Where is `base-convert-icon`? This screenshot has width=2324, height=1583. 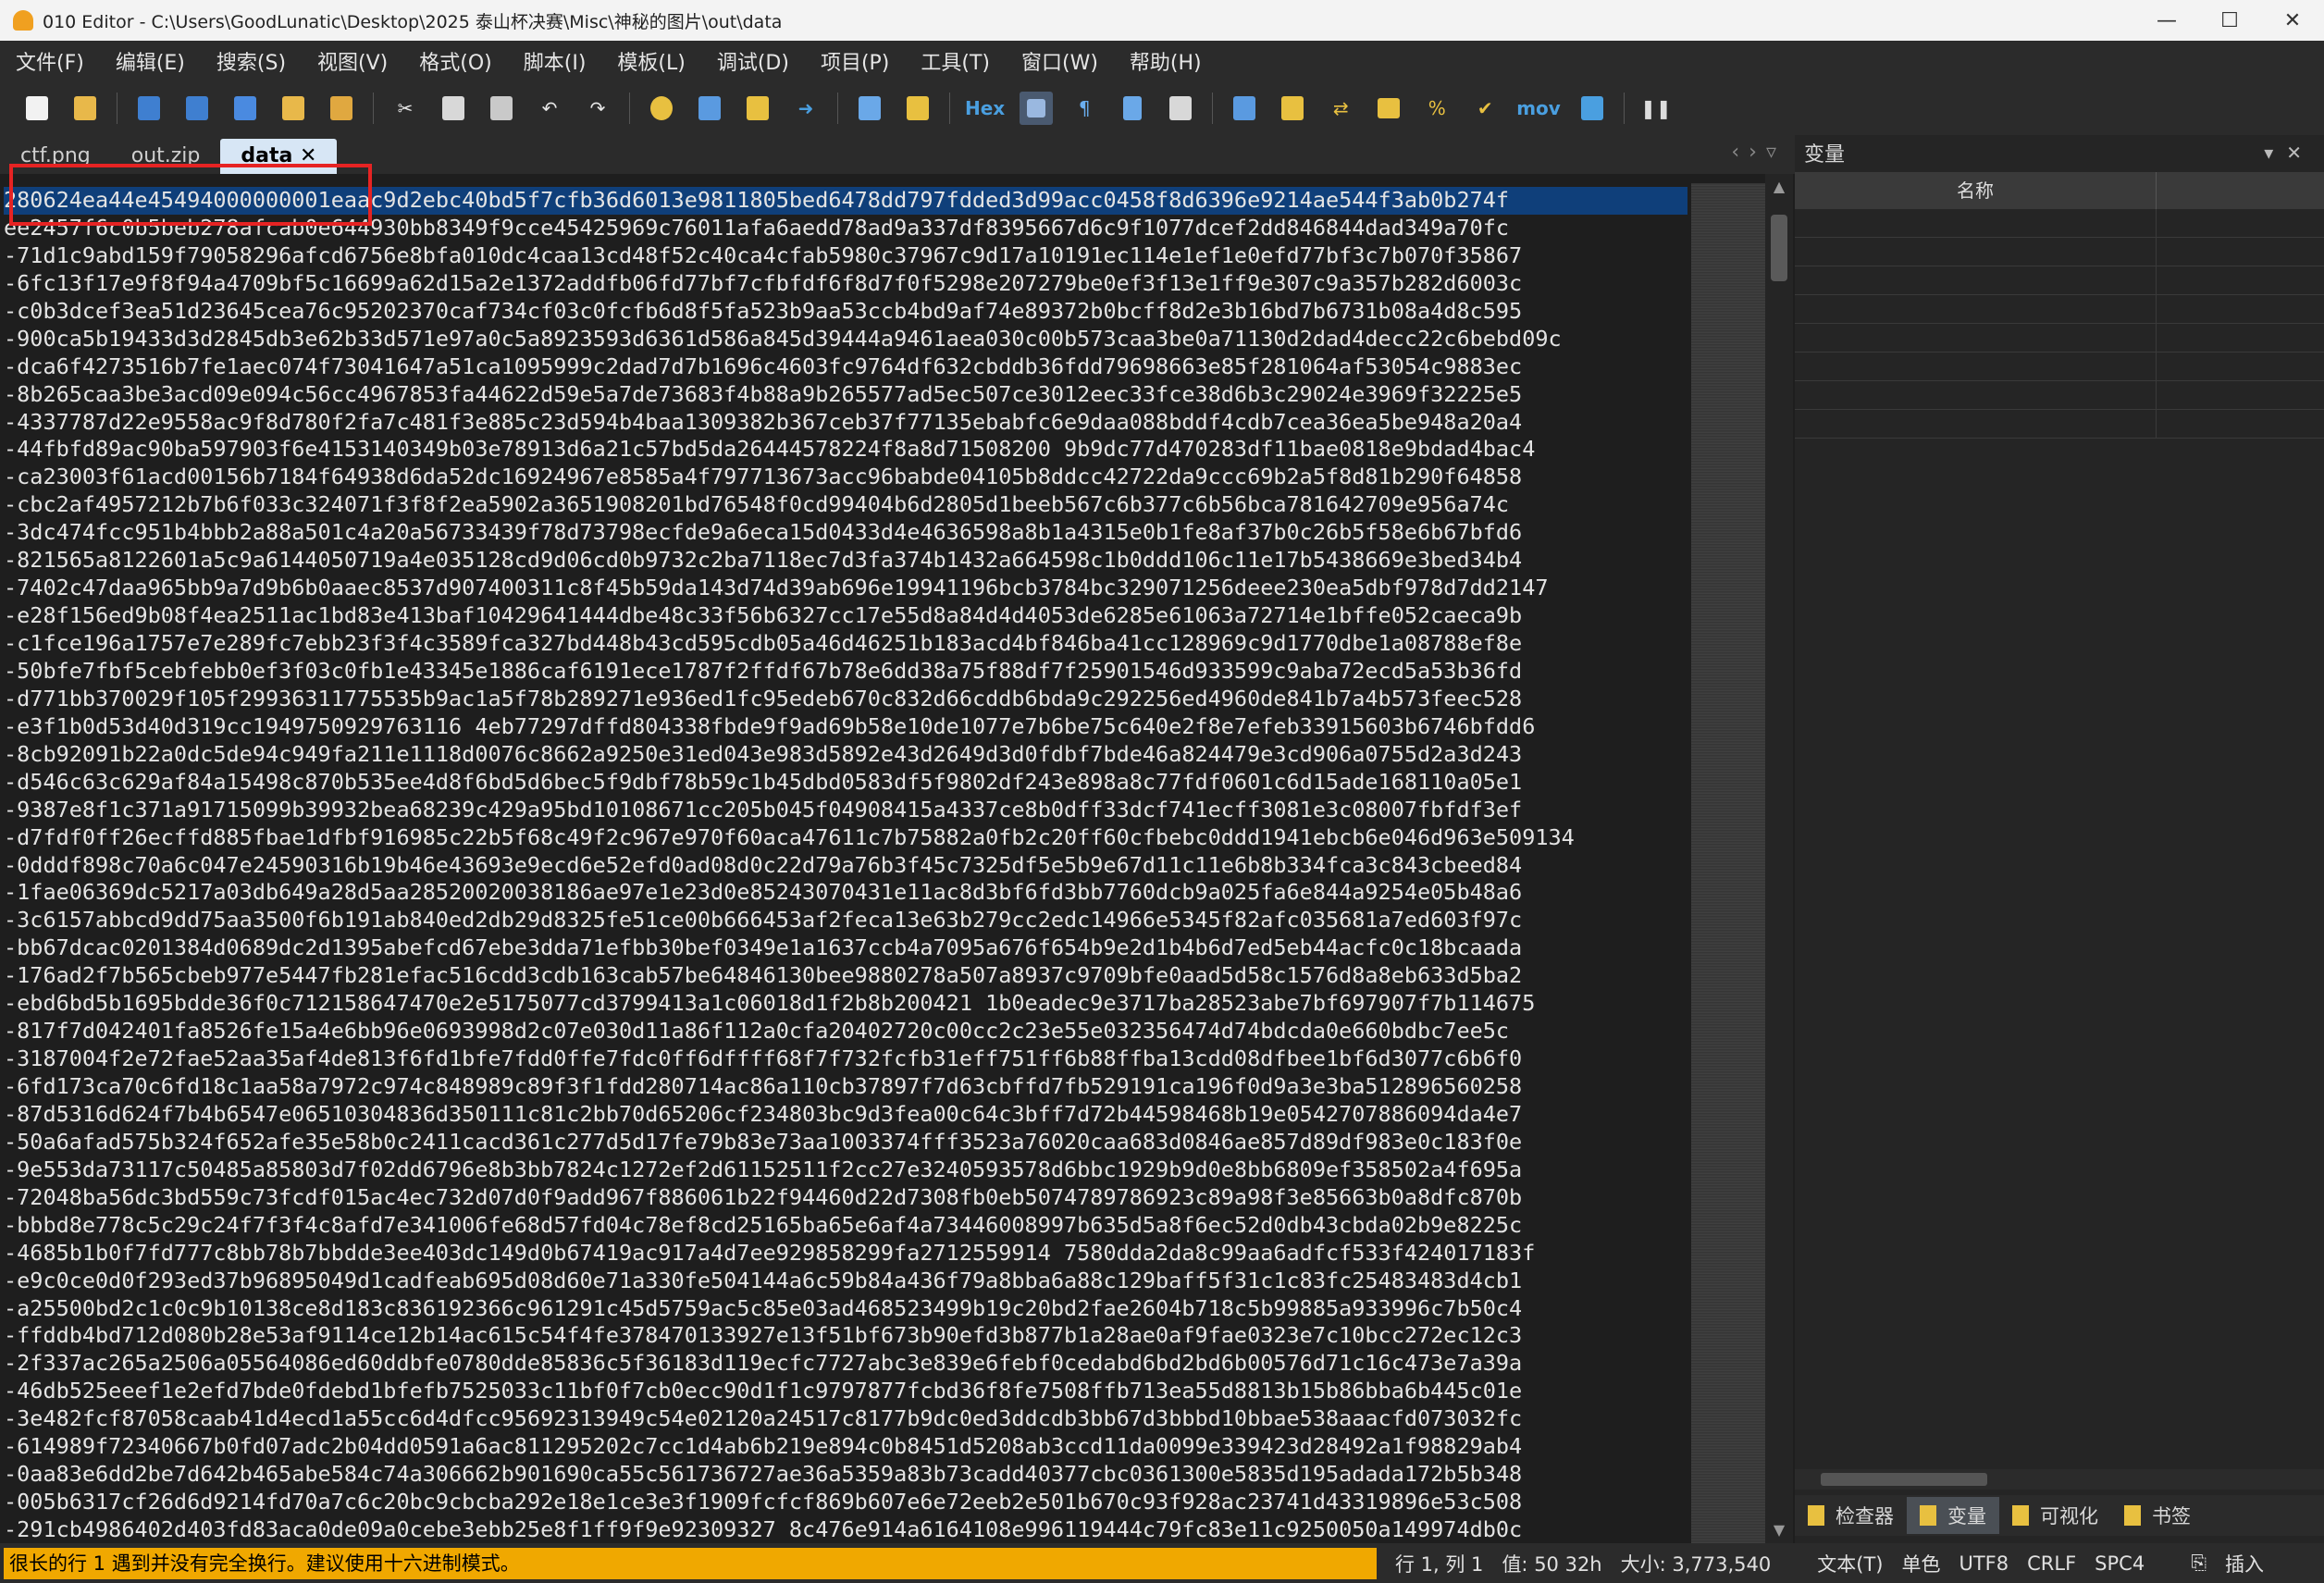 base-convert-icon is located at coordinates (1592, 109).